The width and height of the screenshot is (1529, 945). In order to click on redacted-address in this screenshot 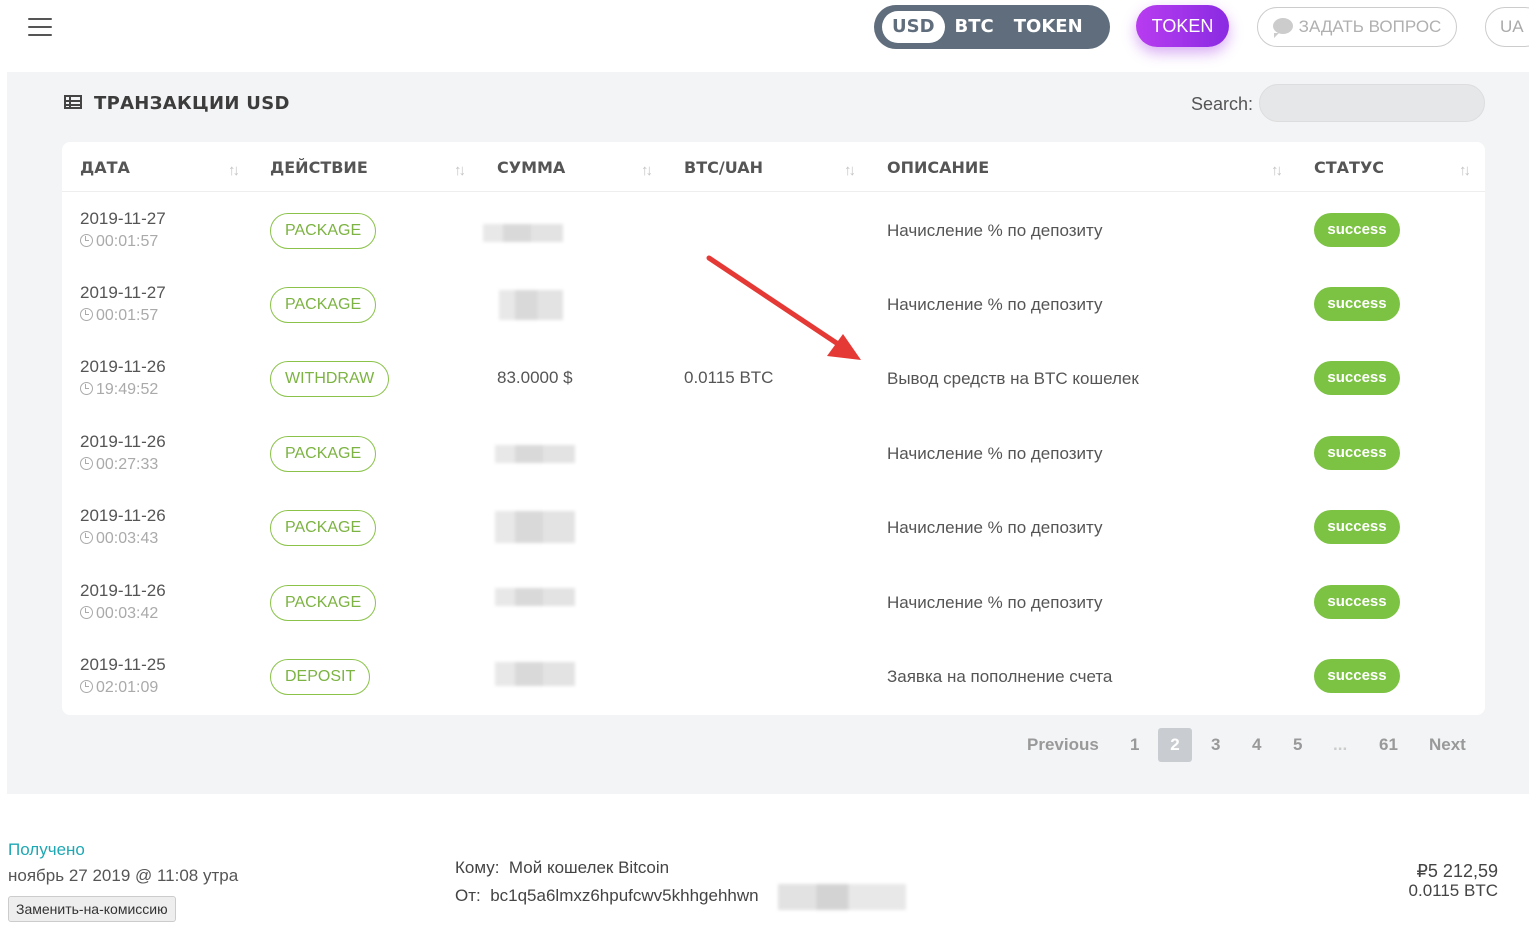, I will do `click(842, 897)`.